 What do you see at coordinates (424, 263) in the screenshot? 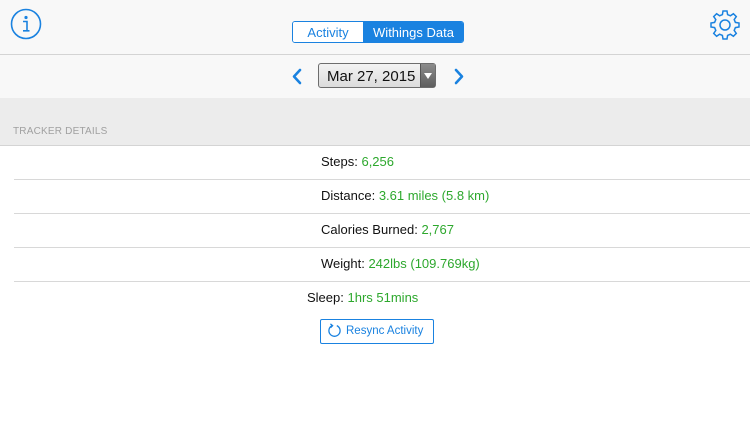
I see `list-item-value: 242lbs (109.769kg)` at bounding box center [424, 263].